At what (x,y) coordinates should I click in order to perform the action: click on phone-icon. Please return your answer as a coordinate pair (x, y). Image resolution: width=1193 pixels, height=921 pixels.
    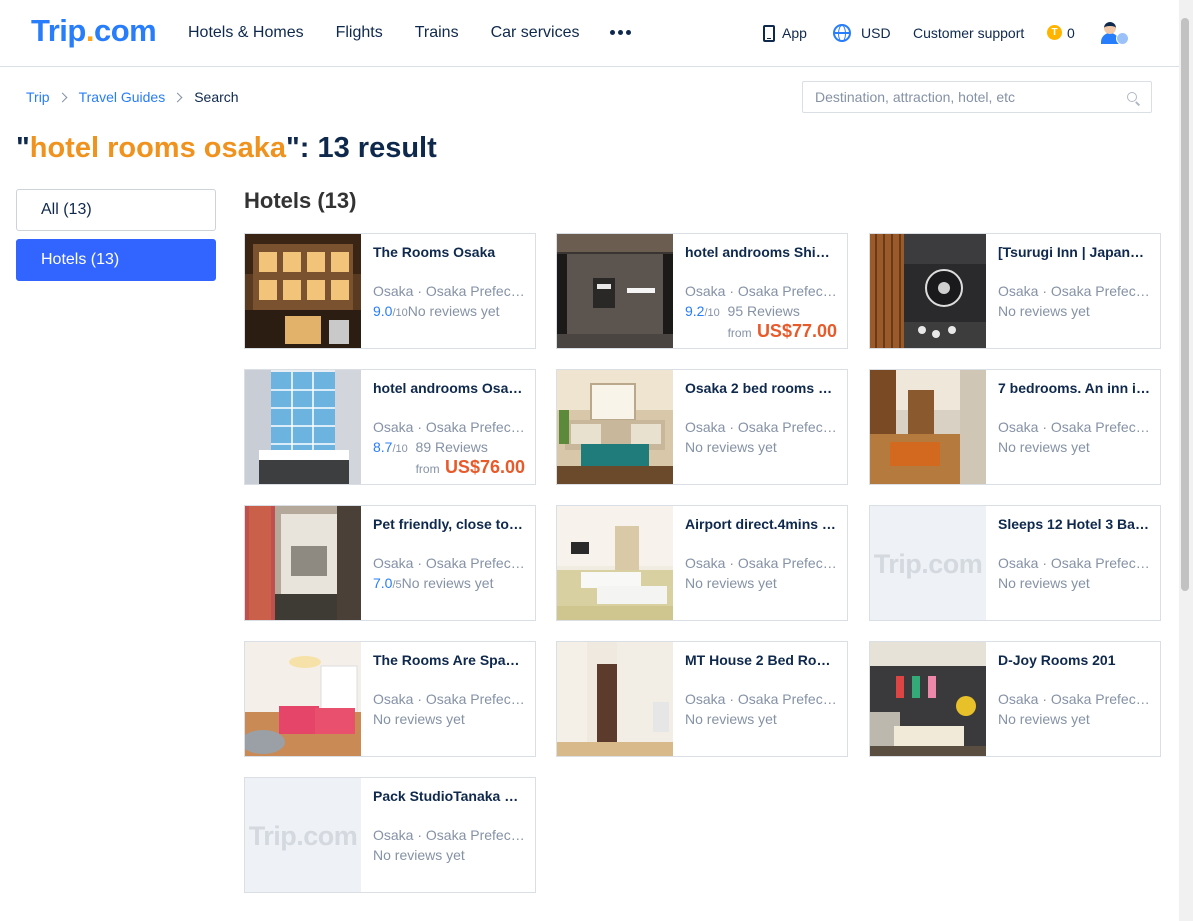
    Looking at the image, I should click on (769, 33).